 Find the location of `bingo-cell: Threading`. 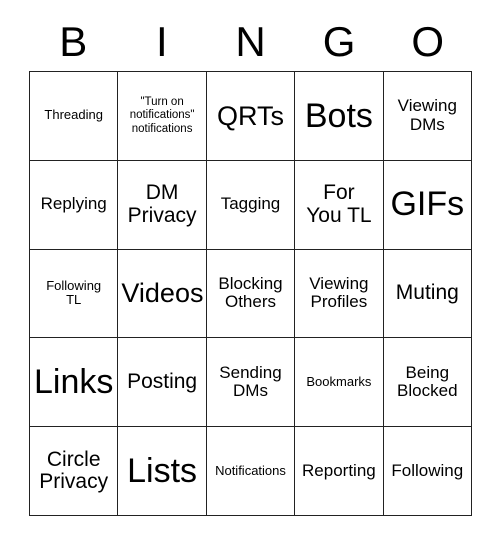

bingo-cell: Threading is located at coordinates (74, 116).